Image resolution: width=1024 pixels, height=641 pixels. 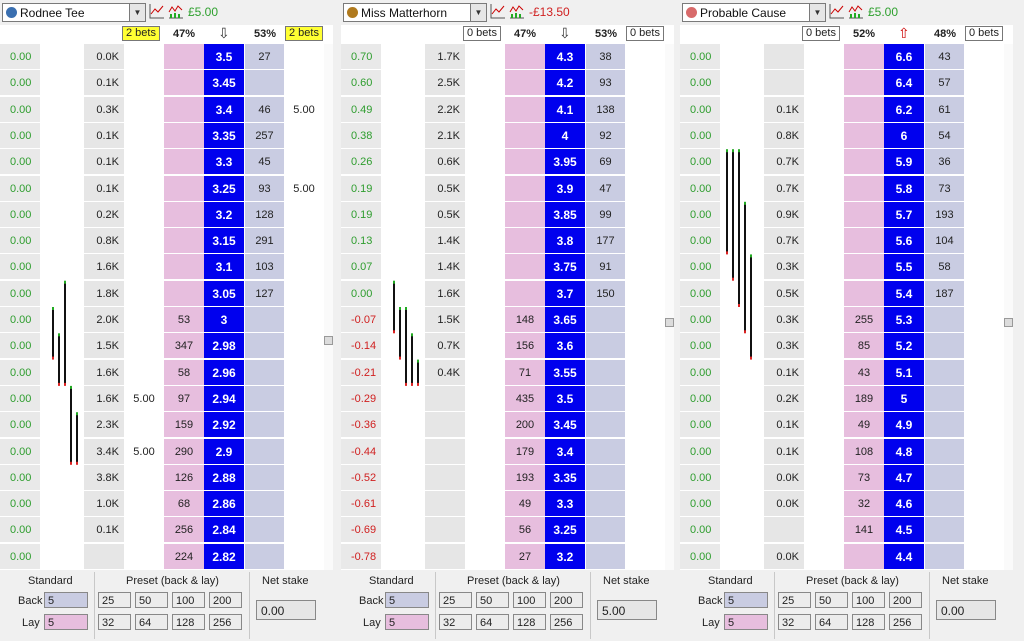 I want to click on back-amount-cell: 58, so click(x=184, y=372).